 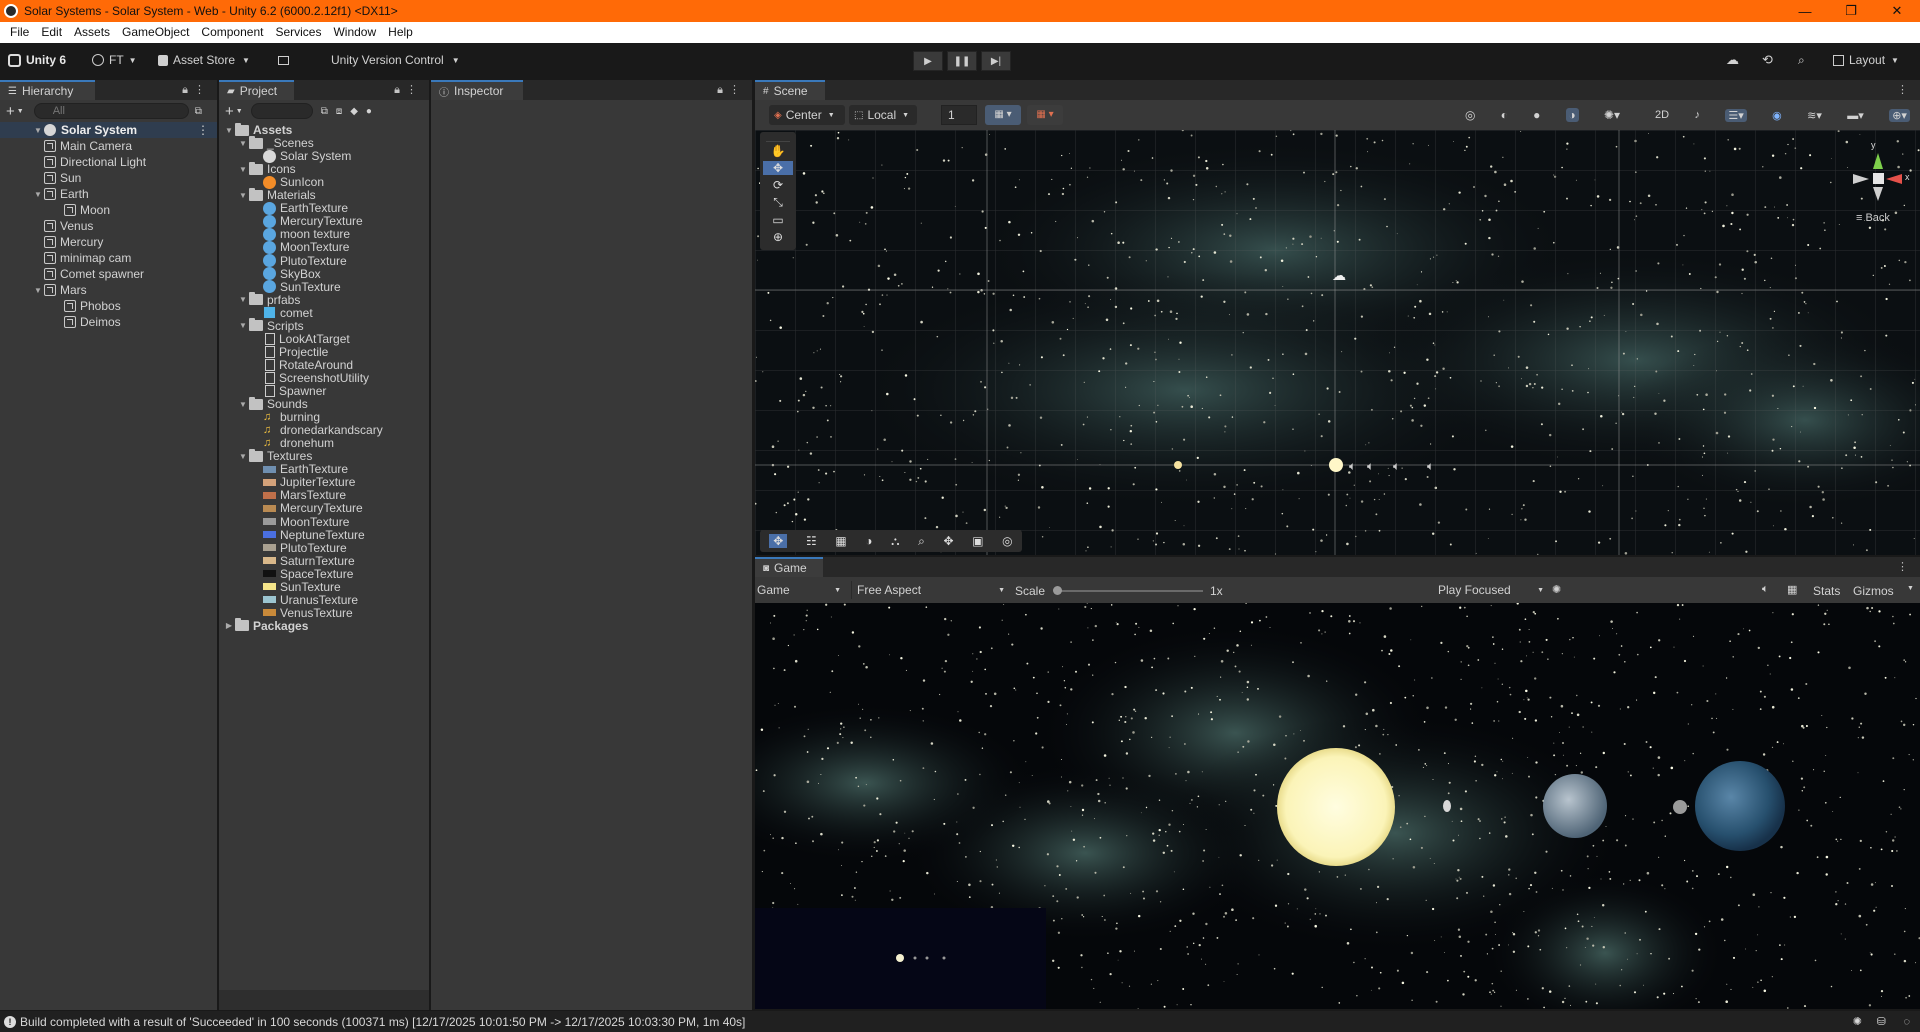 I want to click on neg-x-axis-cone-icon, so click(x=1861, y=179).